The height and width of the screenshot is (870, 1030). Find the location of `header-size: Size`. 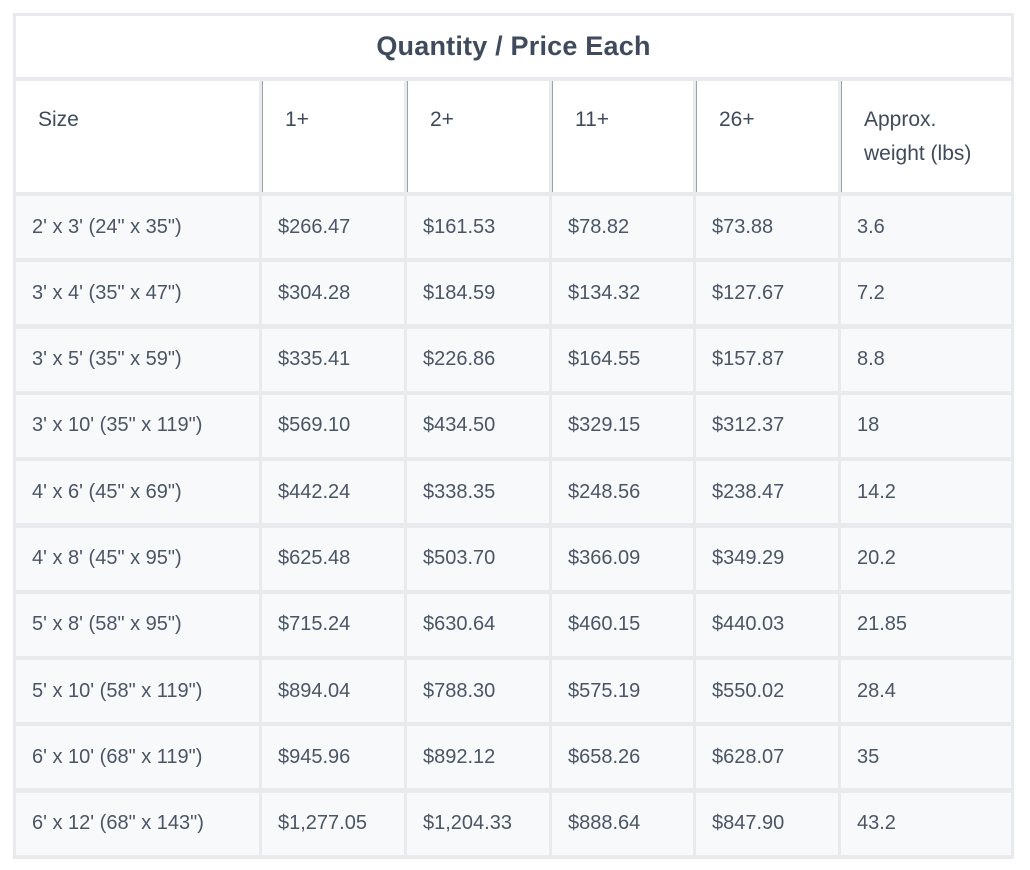

header-size: Size is located at coordinates (137, 136).